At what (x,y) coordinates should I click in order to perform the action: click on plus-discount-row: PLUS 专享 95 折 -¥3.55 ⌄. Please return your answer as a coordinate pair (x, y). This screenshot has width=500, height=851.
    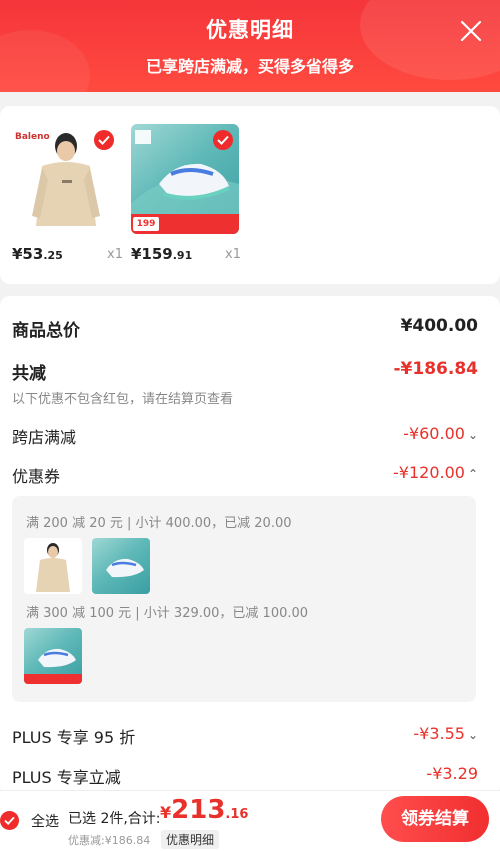
    Looking at the image, I should click on (245, 736).